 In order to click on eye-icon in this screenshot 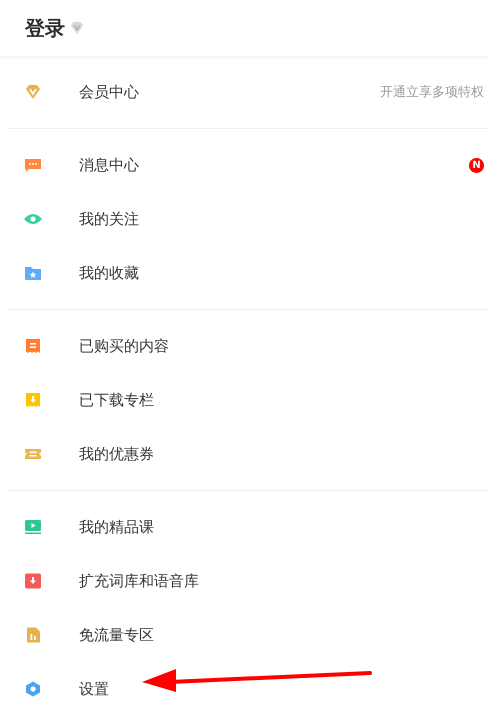, I will do `click(33, 219)`.